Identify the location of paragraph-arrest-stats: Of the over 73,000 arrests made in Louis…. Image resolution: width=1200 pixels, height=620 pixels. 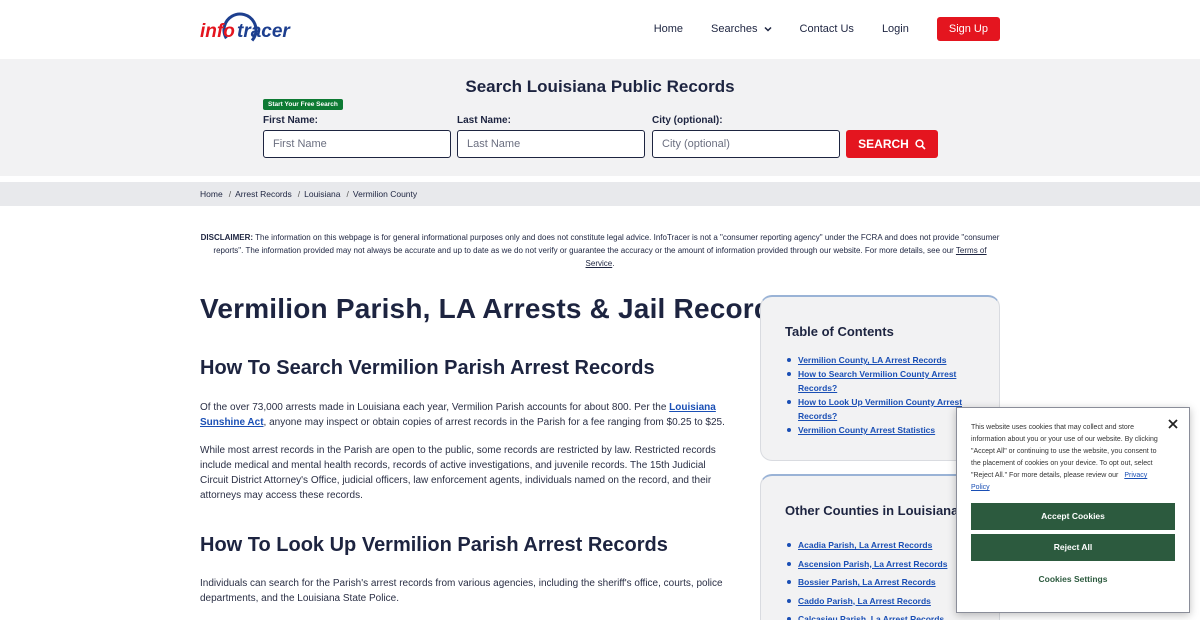
(462, 415).